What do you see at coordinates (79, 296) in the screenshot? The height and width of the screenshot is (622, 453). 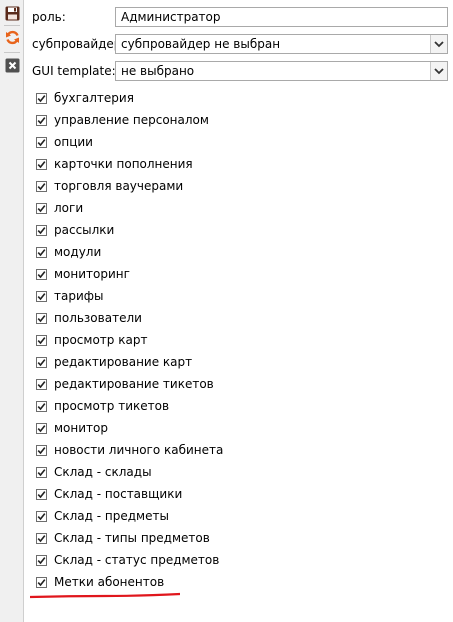 I see `permission-label: тарифы` at bounding box center [79, 296].